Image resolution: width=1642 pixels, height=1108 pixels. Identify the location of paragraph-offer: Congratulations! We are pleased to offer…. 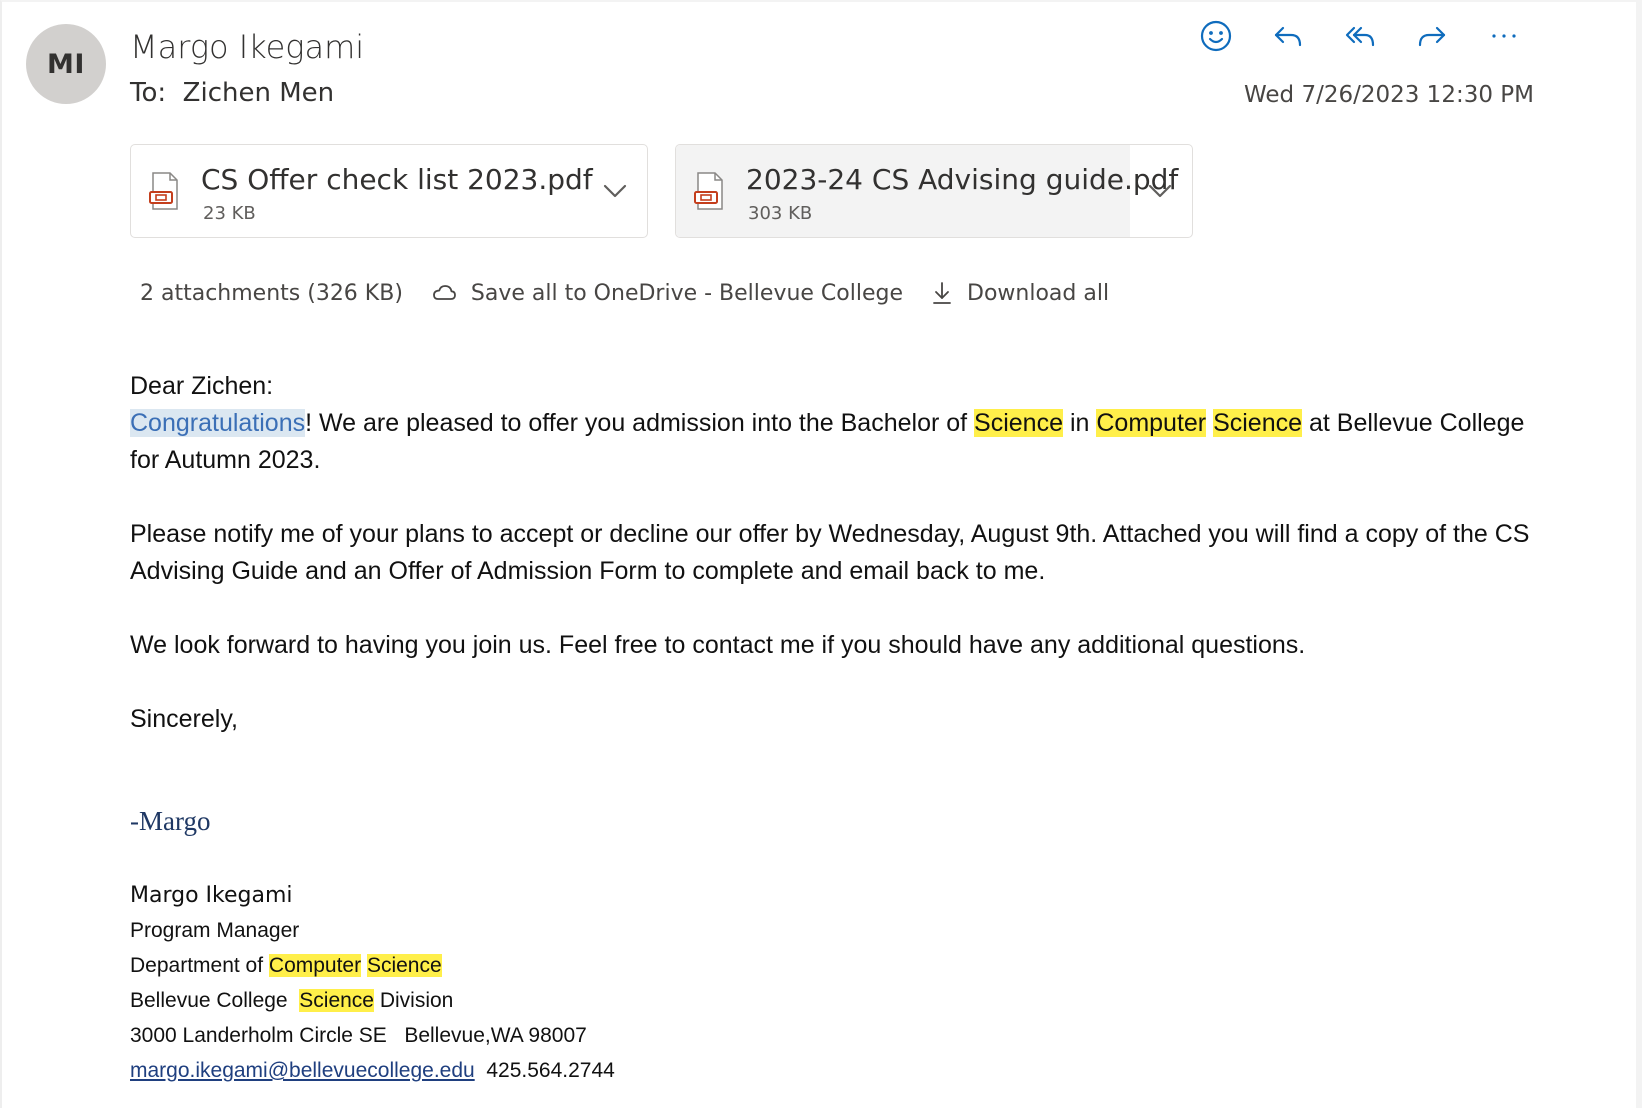
(827, 441).